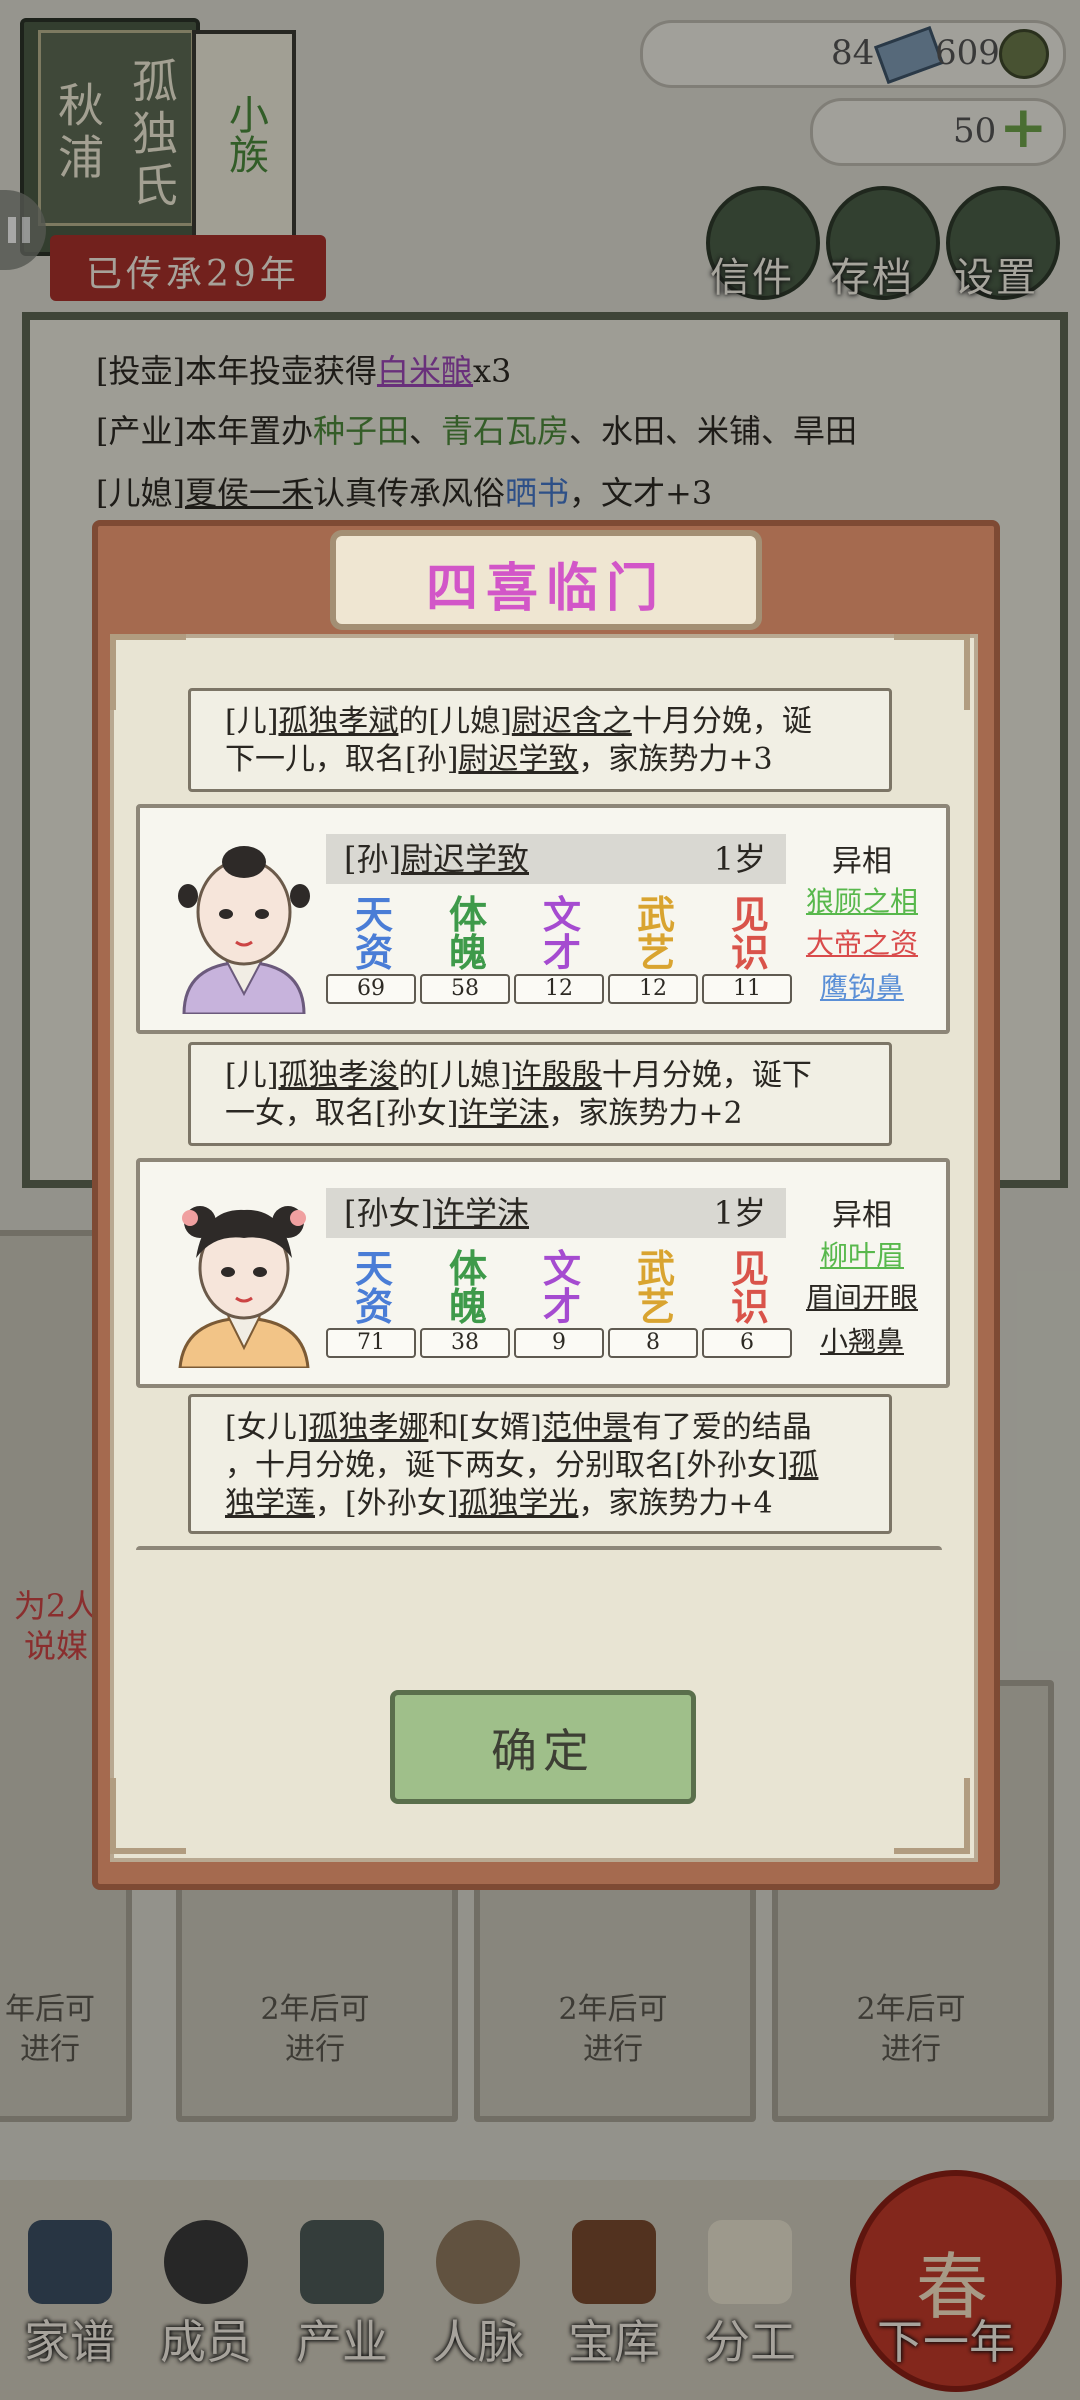  Describe the element at coordinates (862, 1296) in the screenshot. I see `trait-2: 眉间开眼` at that location.